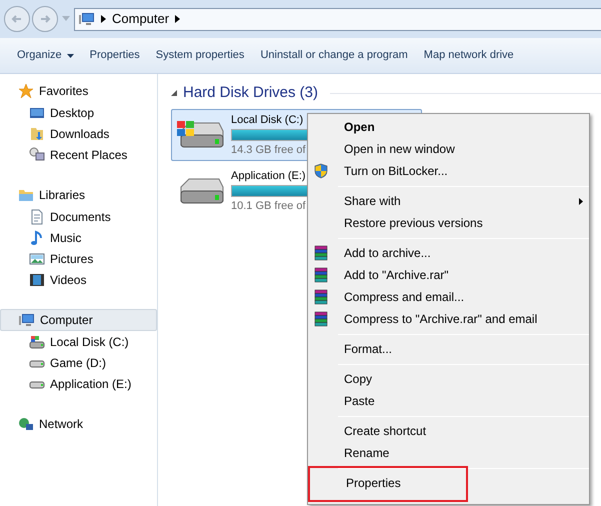  Describe the element at coordinates (468, 56) in the screenshot. I see `toolbar-button: Map network drive` at that location.